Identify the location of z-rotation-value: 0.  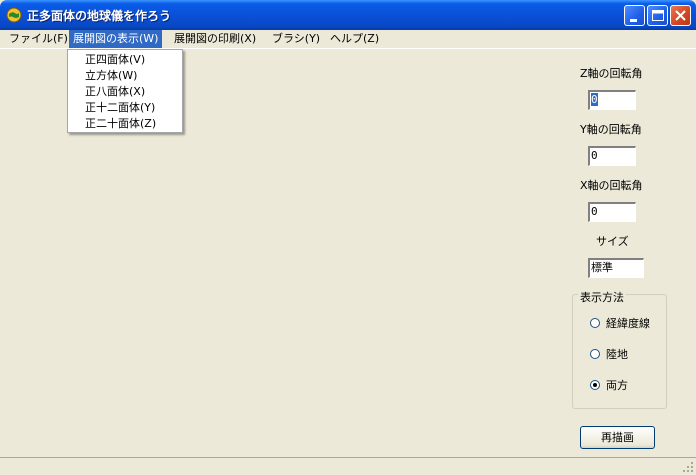
(594, 99).